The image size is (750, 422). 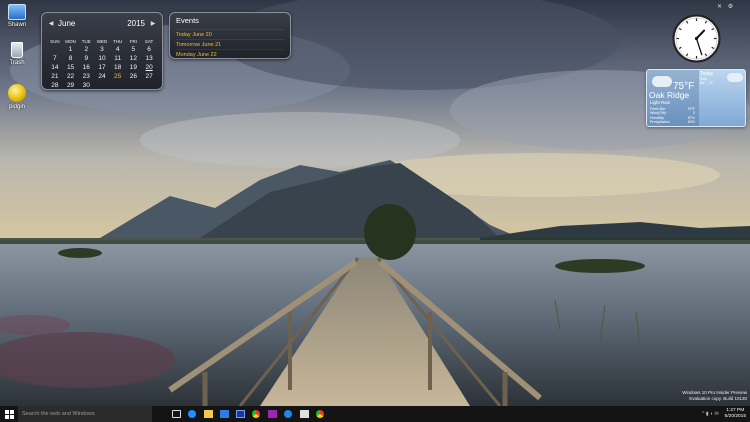 I want to click on clock-face, so click(x=696, y=38).